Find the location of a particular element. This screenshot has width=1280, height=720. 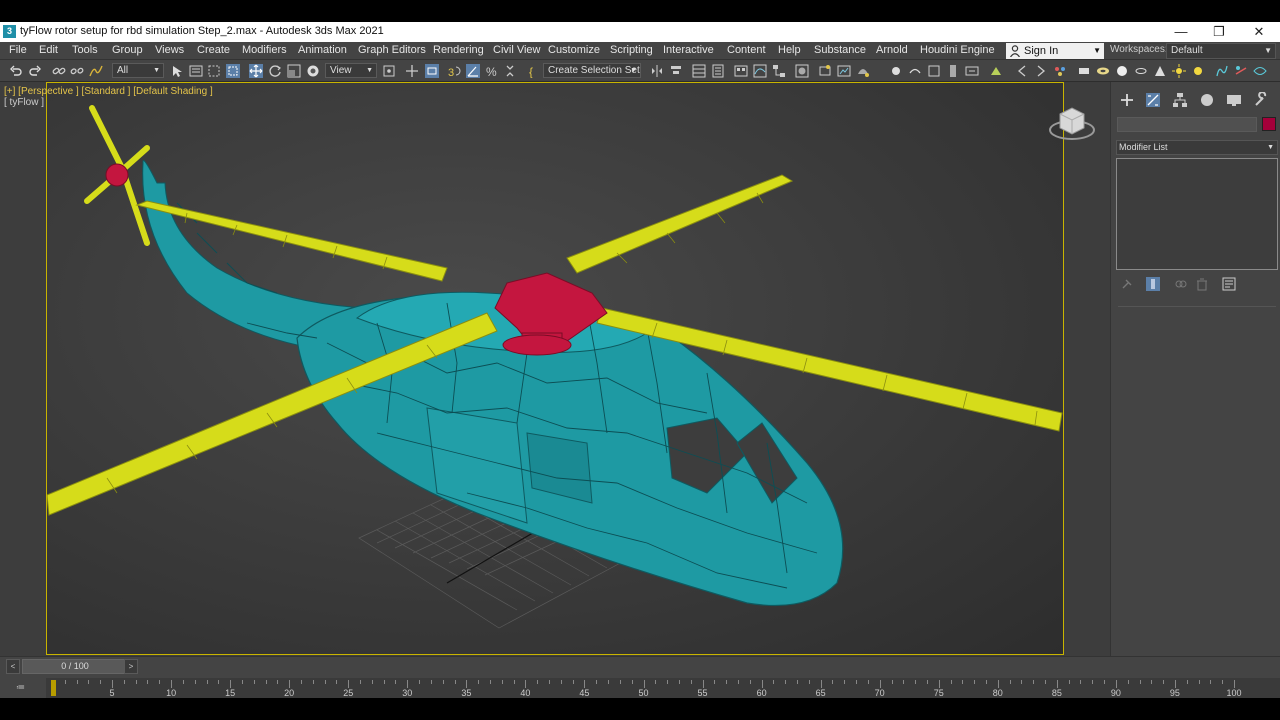

select-and-place-icon is located at coordinates (313, 71).